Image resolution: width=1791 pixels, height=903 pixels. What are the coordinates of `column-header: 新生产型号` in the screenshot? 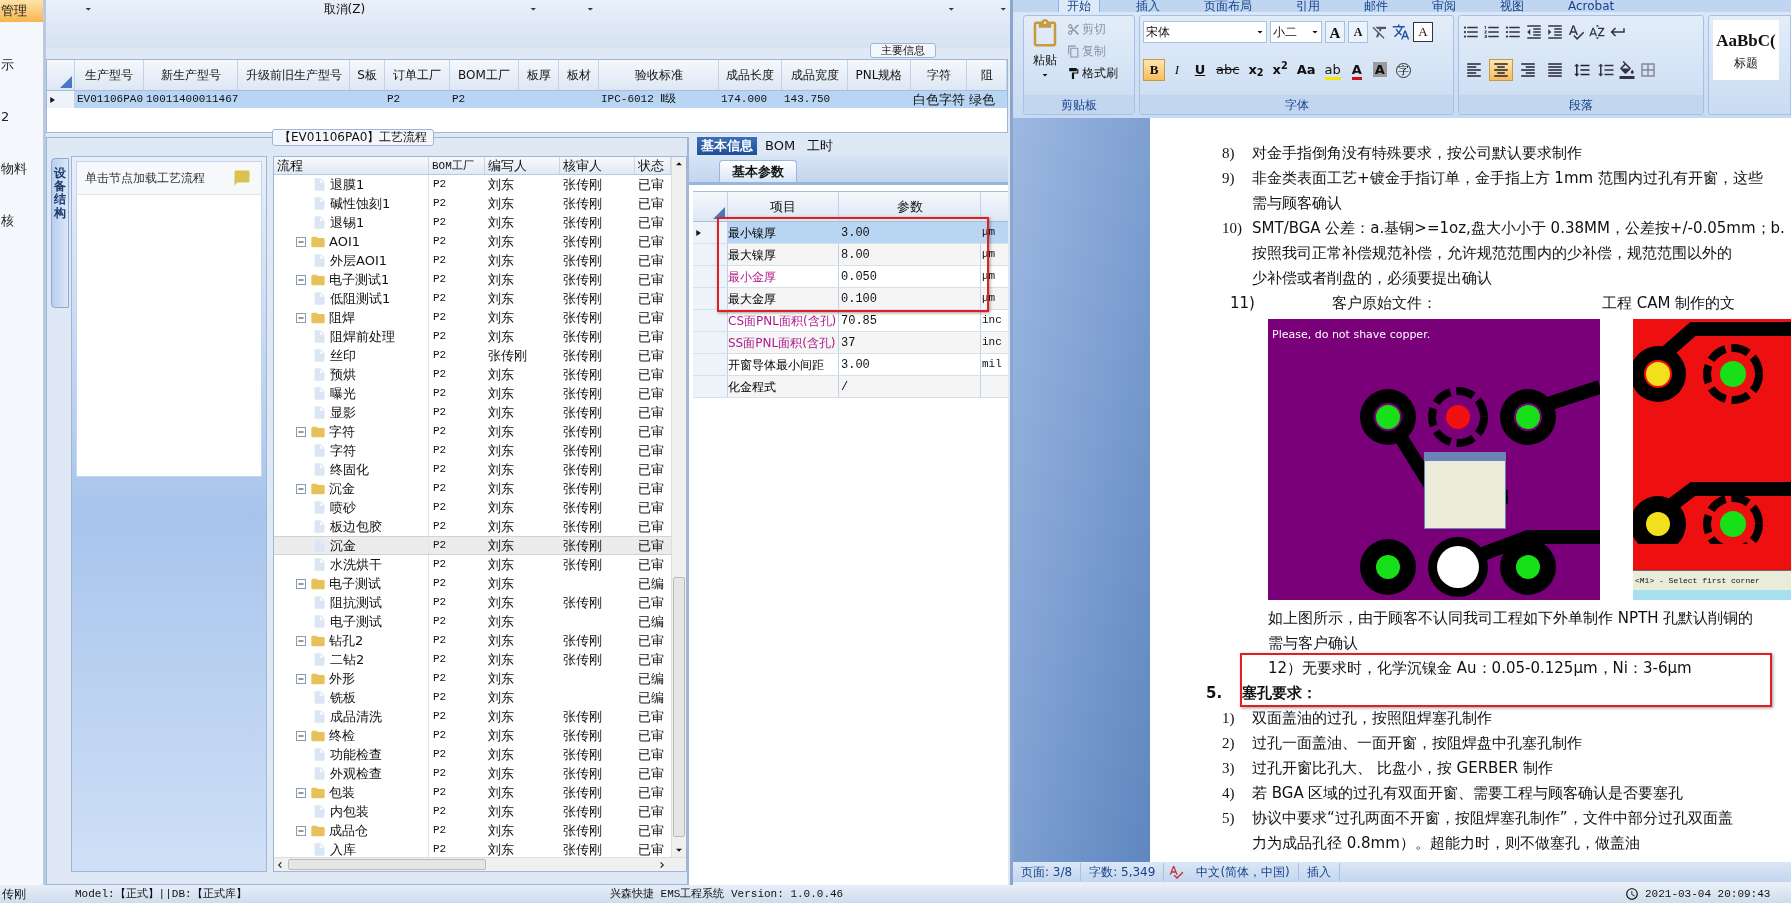 It's located at (191, 75).